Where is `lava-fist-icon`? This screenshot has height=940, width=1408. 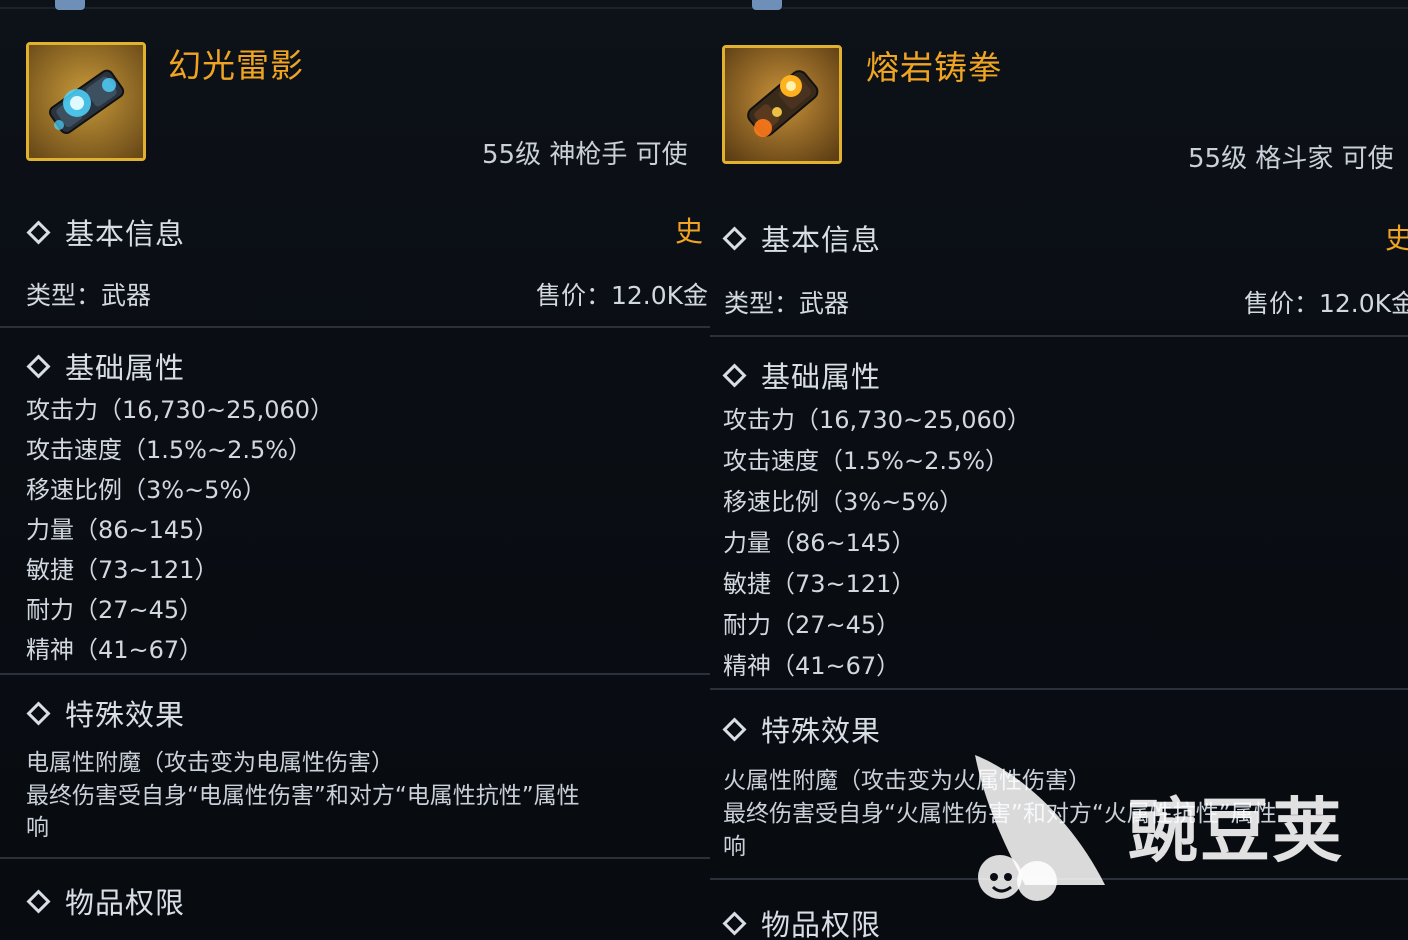 lava-fist-icon is located at coordinates (782, 104).